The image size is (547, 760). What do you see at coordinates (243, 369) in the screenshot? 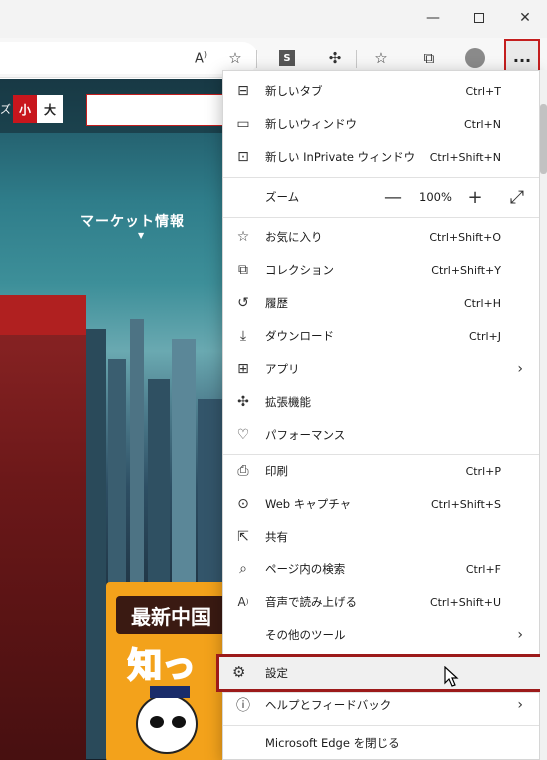
I see `apps-icon: ⊞` at bounding box center [243, 369].